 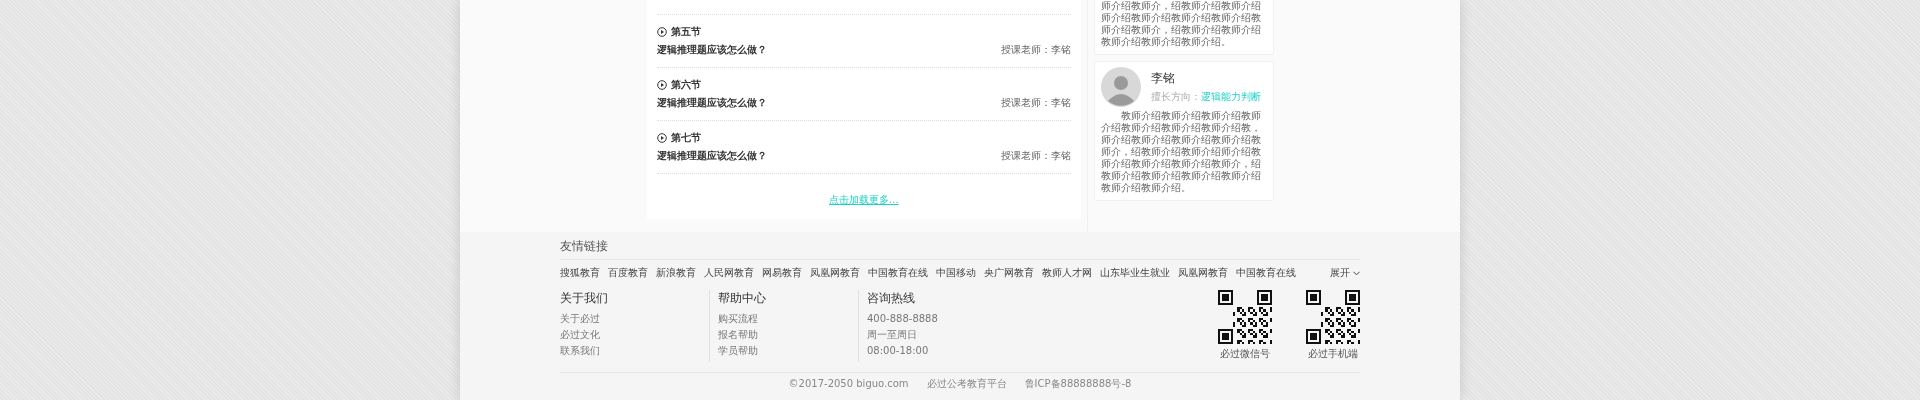 I want to click on section-label: 第七节, so click(x=685, y=138).